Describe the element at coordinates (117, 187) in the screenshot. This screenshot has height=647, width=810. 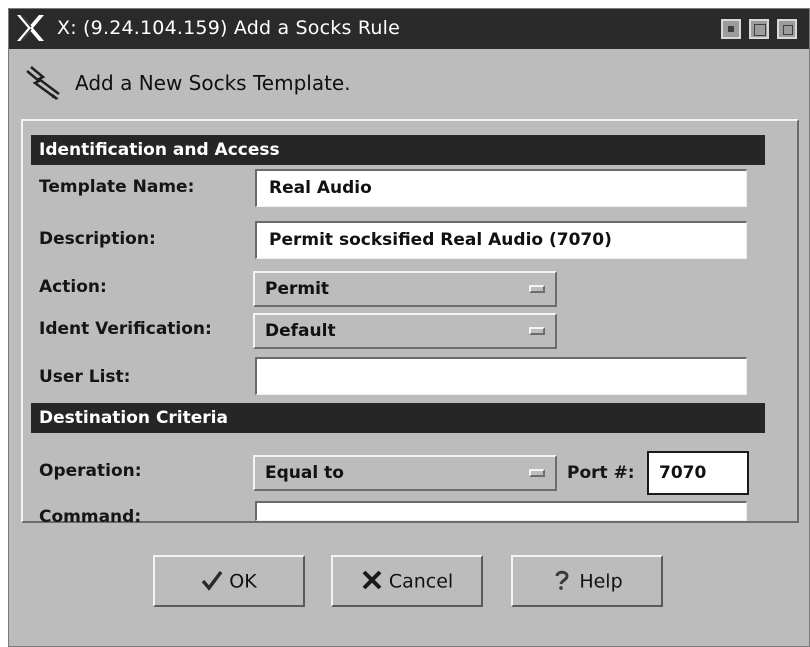
I see `template-name-label: Template Name:` at that location.